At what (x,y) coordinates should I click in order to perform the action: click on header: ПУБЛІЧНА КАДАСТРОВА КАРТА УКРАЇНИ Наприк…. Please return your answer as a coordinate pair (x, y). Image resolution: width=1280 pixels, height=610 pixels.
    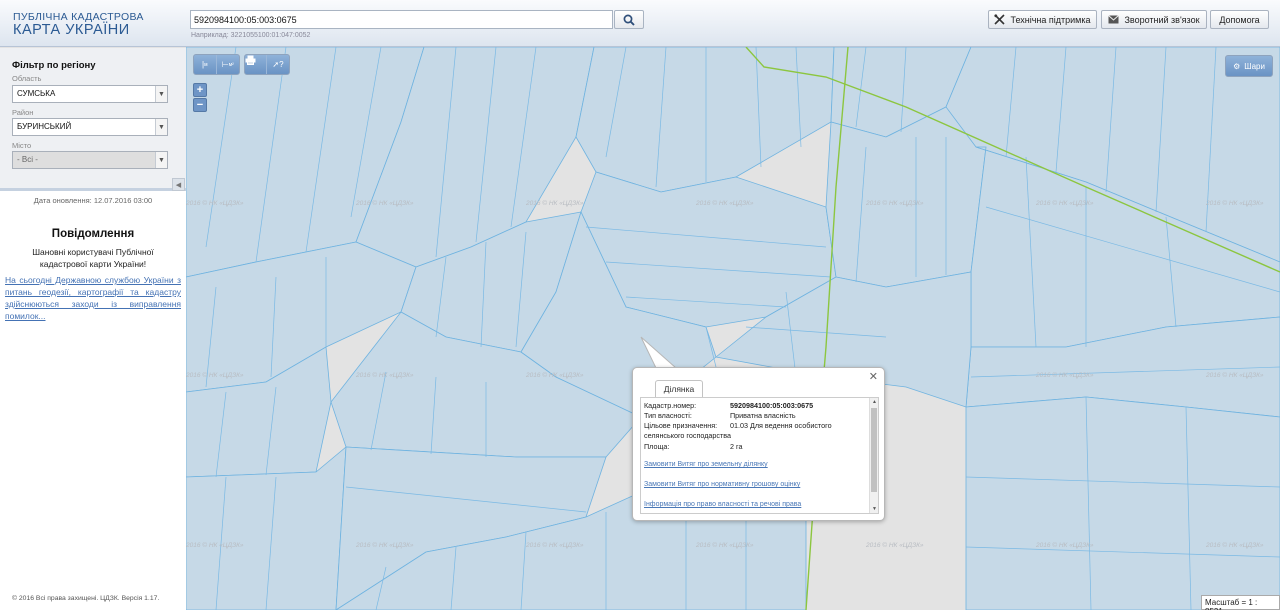
    Looking at the image, I should click on (640, 23).